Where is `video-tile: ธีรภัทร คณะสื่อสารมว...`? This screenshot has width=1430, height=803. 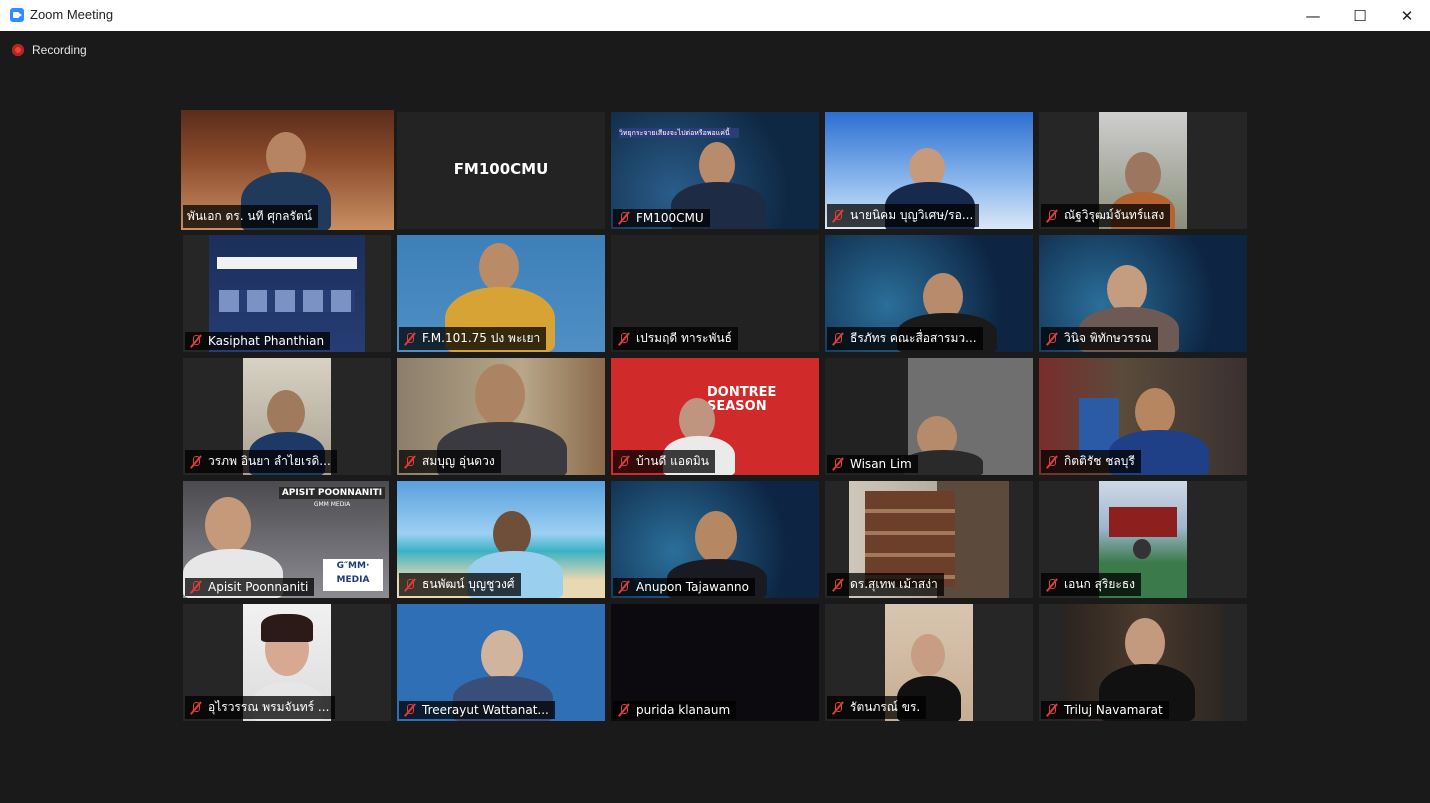
video-tile: ธีรภัทร คณะสื่อสารมว... is located at coordinates (929, 293).